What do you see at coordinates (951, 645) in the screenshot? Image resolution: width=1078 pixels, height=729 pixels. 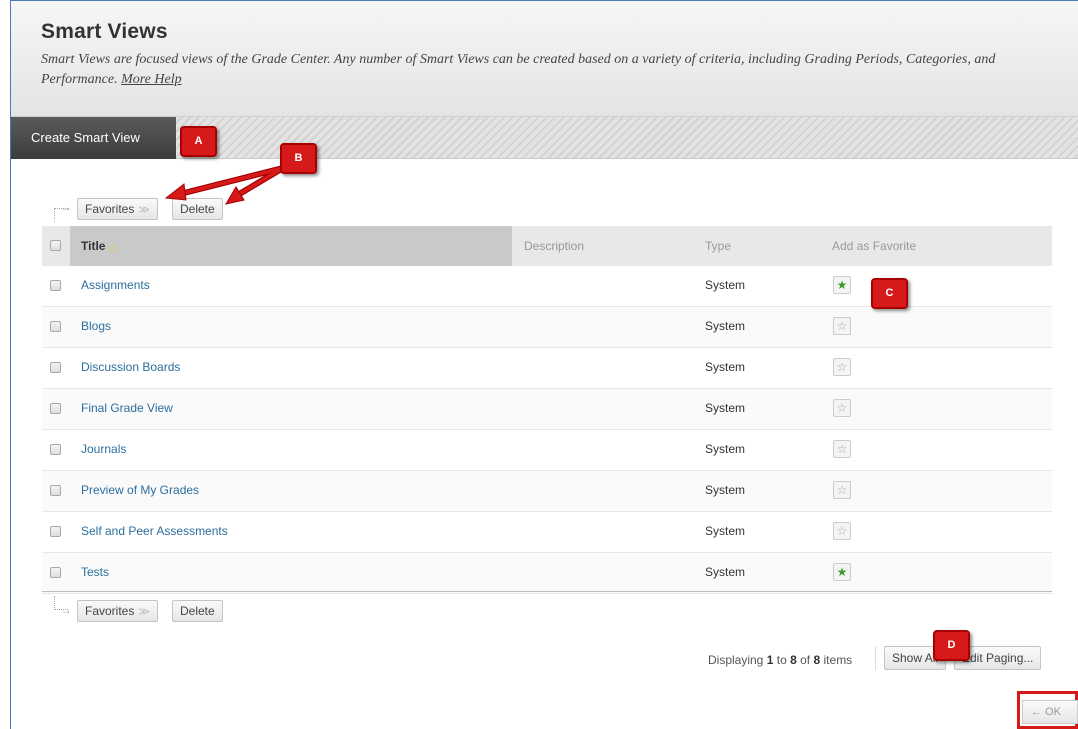 I see `callout-d: D` at bounding box center [951, 645].